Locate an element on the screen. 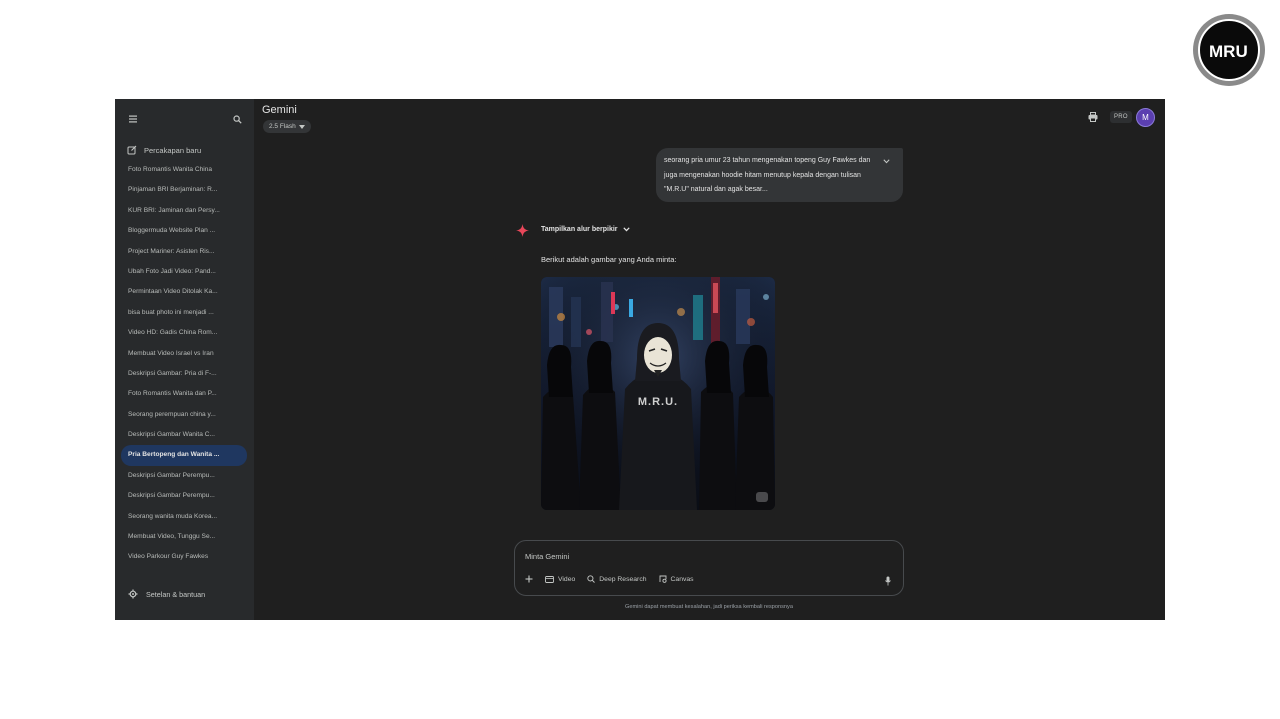  logo-mark: MRU is located at coordinates (1228, 51).